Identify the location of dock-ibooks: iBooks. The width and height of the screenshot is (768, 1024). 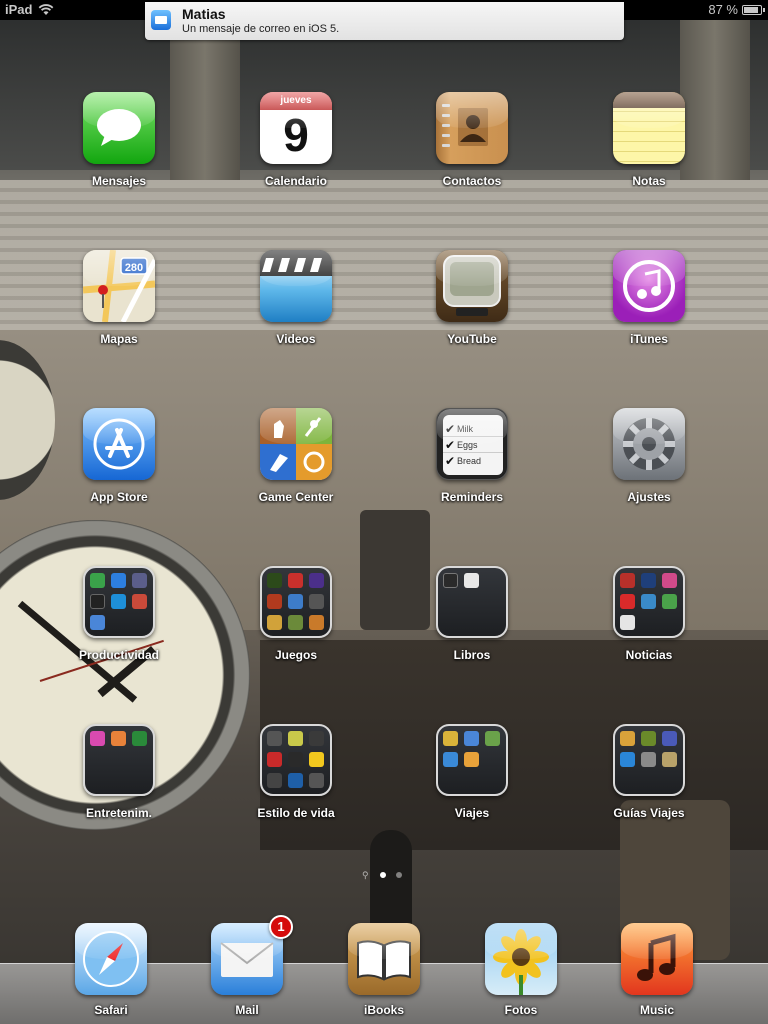
(384, 973).